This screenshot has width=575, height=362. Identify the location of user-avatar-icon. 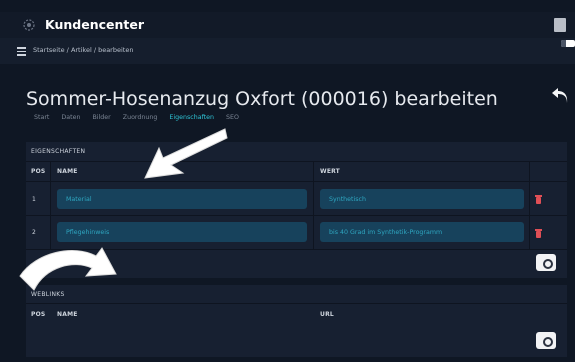
(560, 25).